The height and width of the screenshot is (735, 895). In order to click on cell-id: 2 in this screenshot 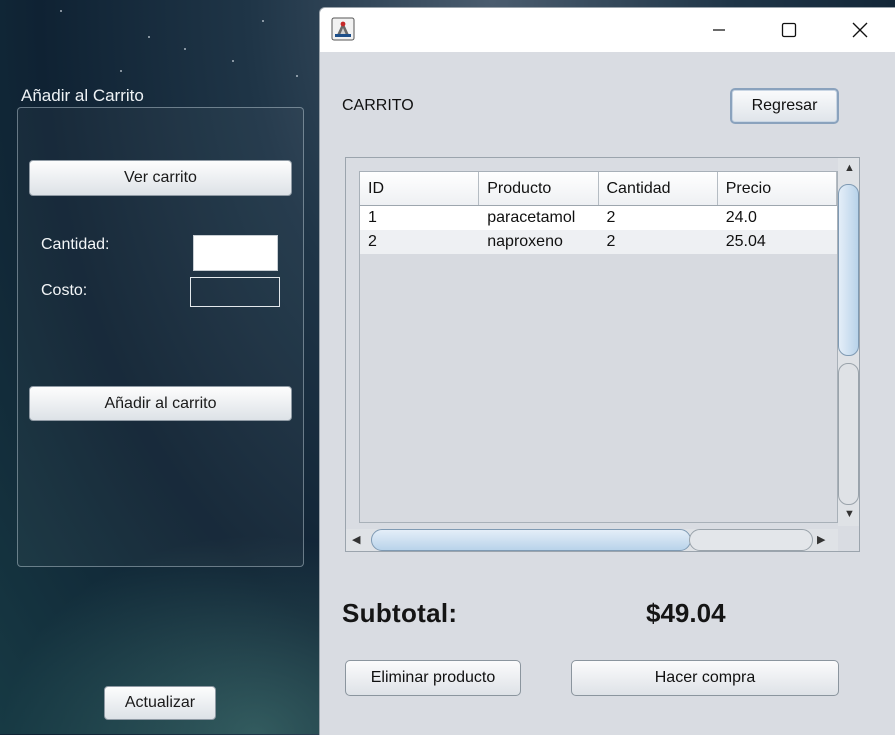, I will do `click(372, 241)`.